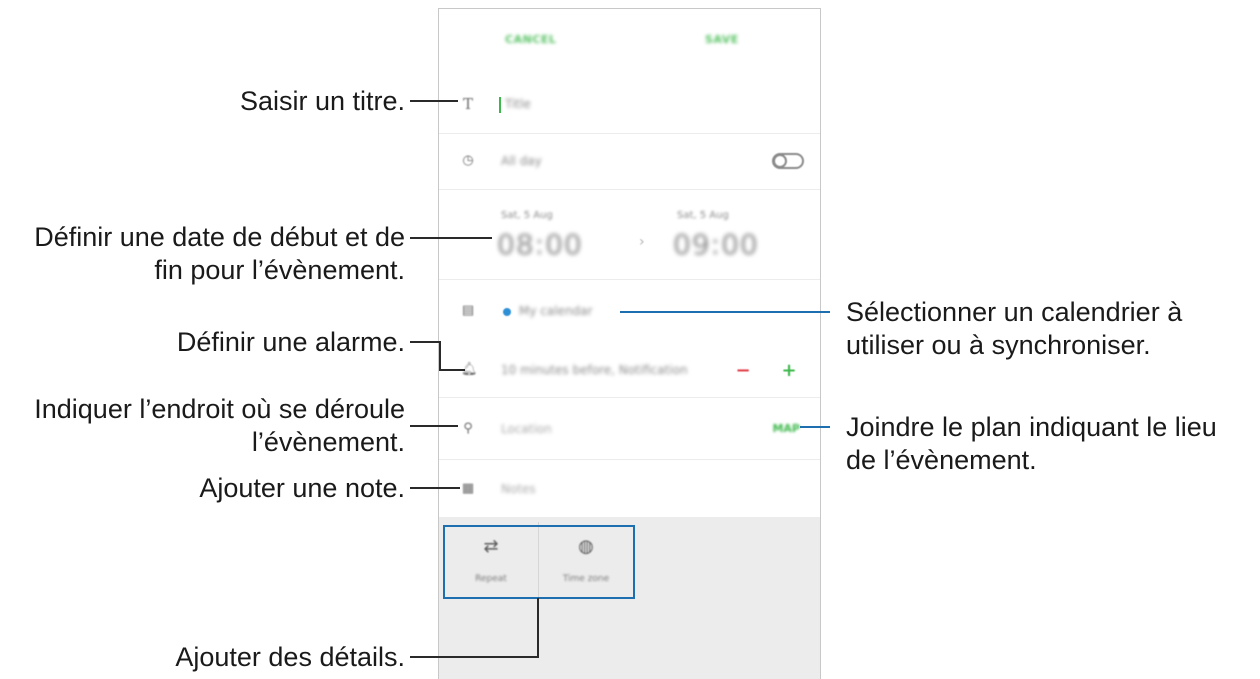 Image resolution: width=1260 pixels, height=679 pixels. I want to click on callout-line-alarm-v, so click(440, 356).